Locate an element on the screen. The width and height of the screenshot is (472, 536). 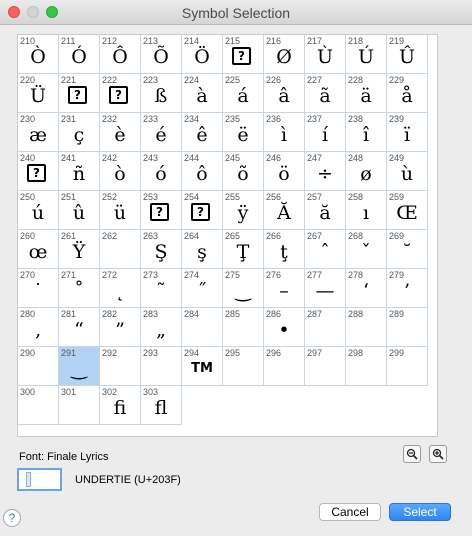
symbol-cell: 275 ‿ is located at coordinates (243, 288).